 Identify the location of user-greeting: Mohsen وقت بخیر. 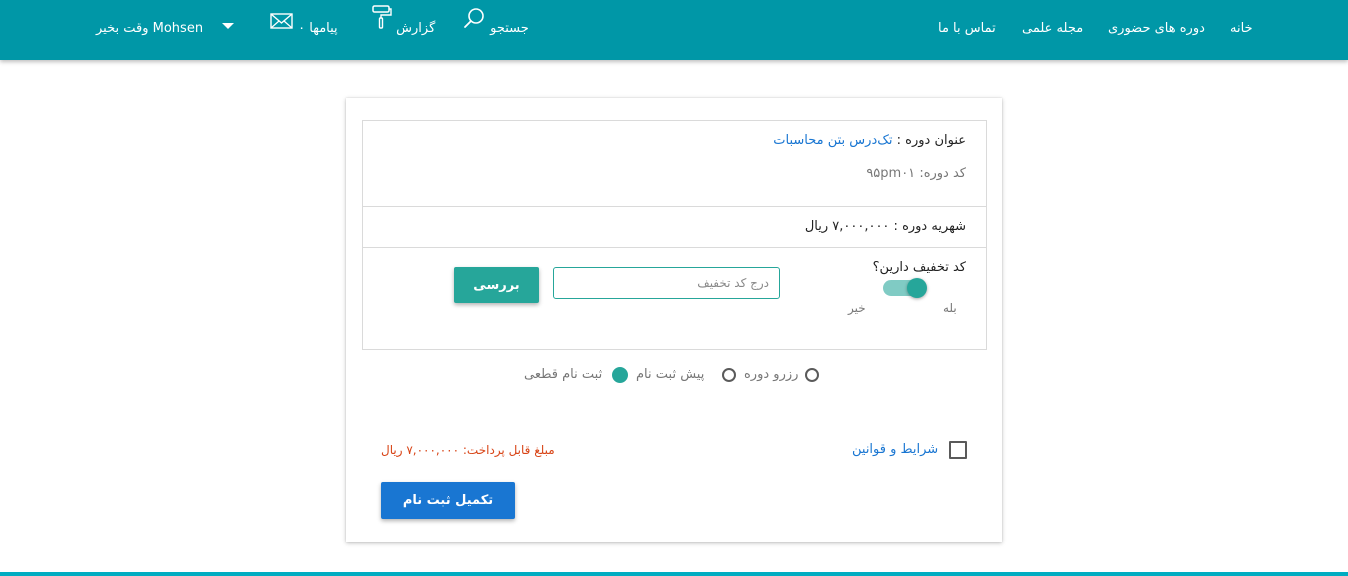
(149, 30).